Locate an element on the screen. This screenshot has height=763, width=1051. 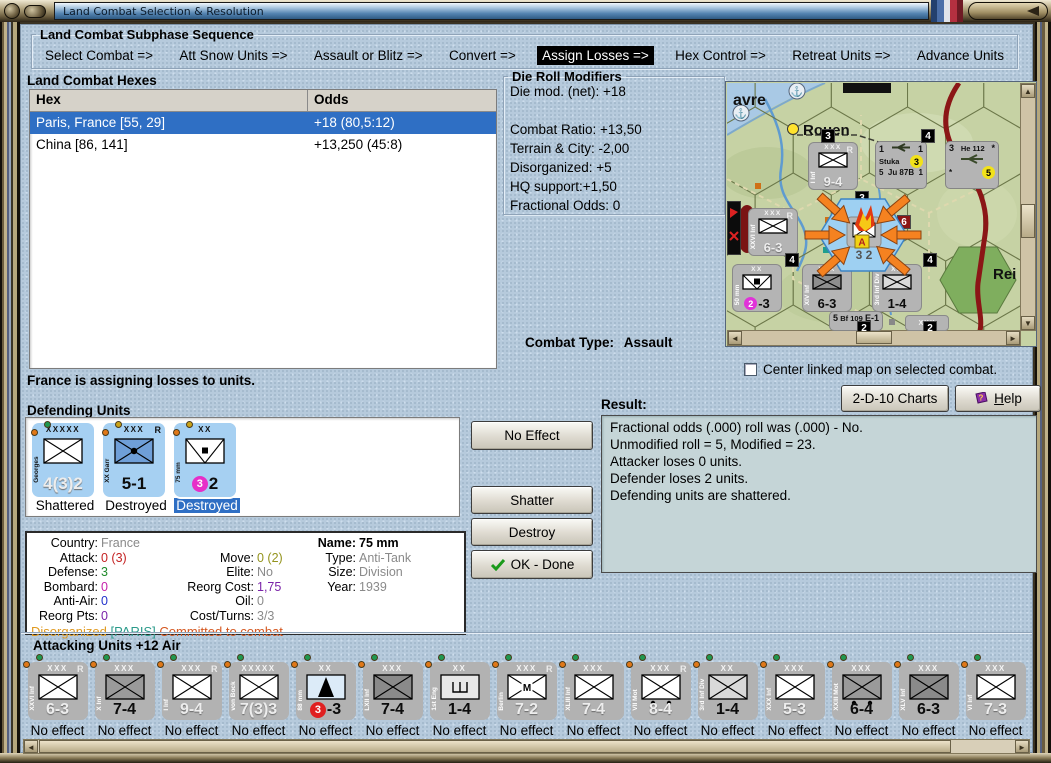
status-dot is located at coordinates (47, 424).